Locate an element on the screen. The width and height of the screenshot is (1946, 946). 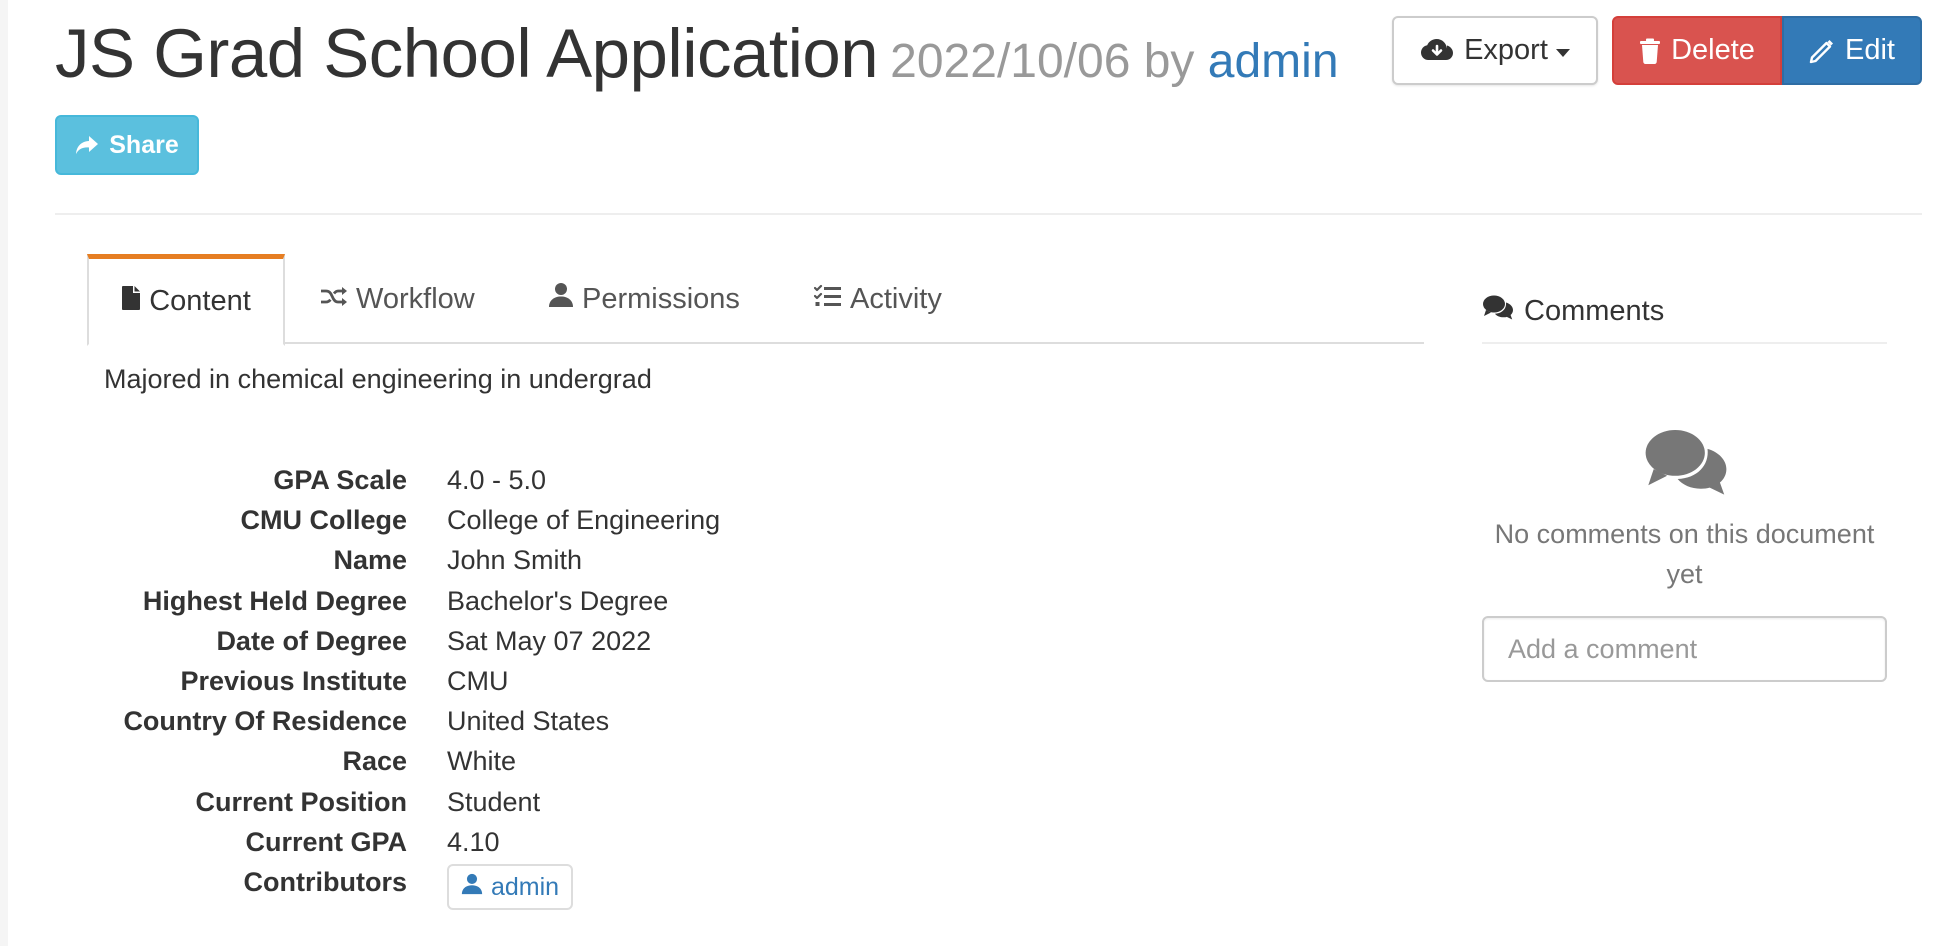
author-link: admin is located at coordinates (1273, 61).